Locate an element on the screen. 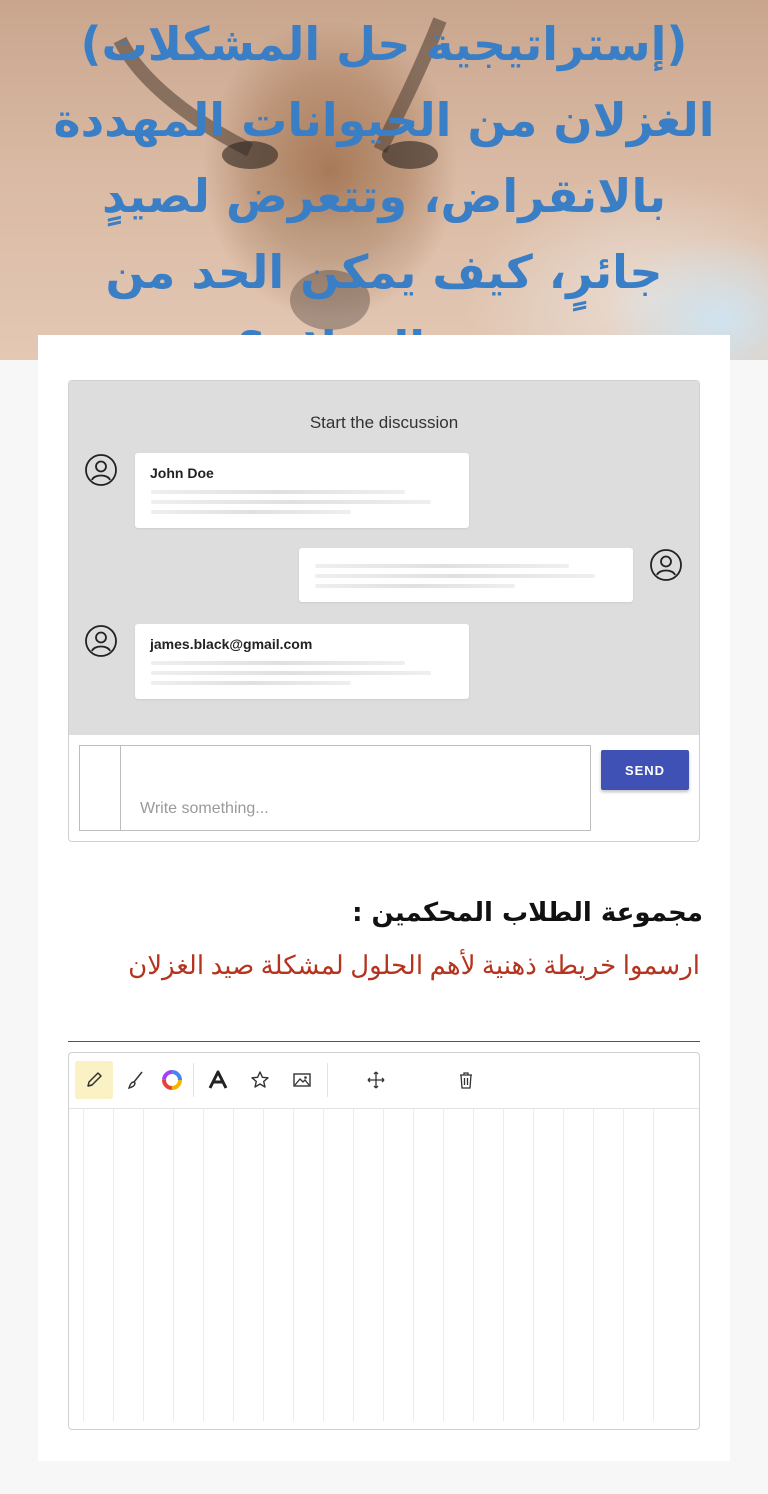  shape-tool is located at coordinates (260, 1080).